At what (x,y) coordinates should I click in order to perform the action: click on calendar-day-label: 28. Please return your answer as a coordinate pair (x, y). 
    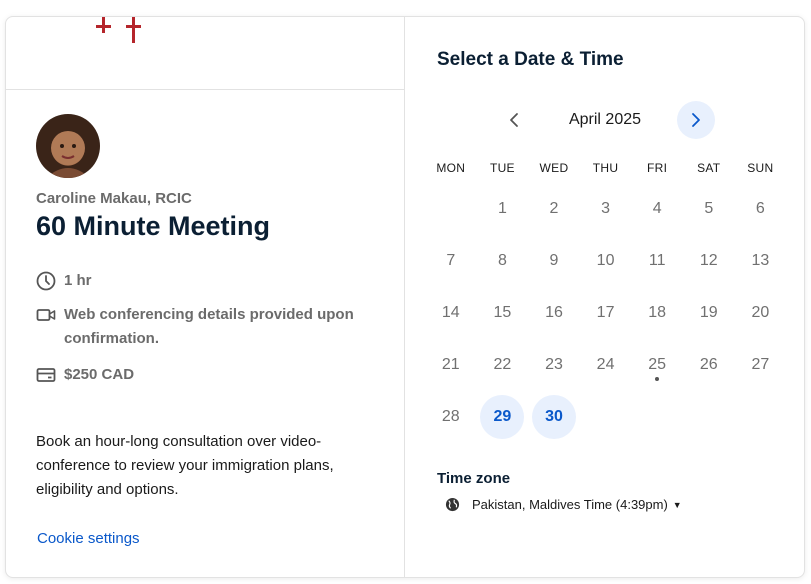
    Looking at the image, I should click on (450, 416).